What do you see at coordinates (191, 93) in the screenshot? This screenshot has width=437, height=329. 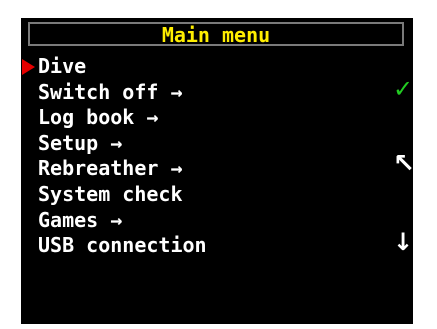 I see `menu-item-switch-off: Switch off →` at bounding box center [191, 93].